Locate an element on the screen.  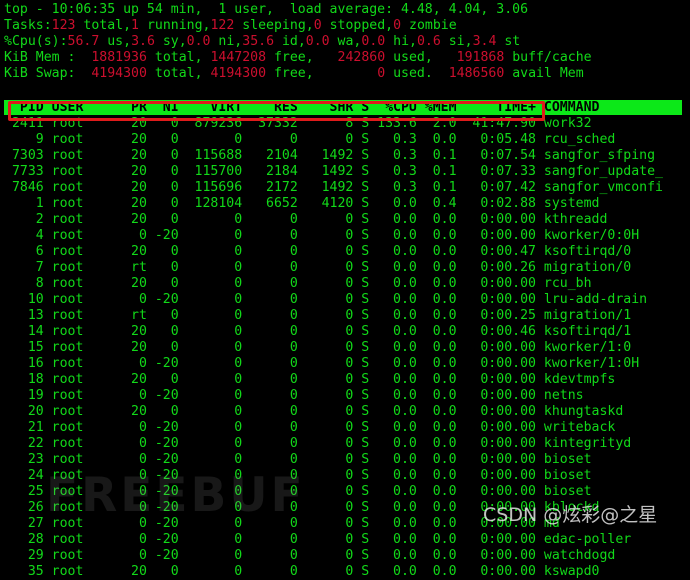
tasks-sleeping-value: 122 is located at coordinates (222, 25).